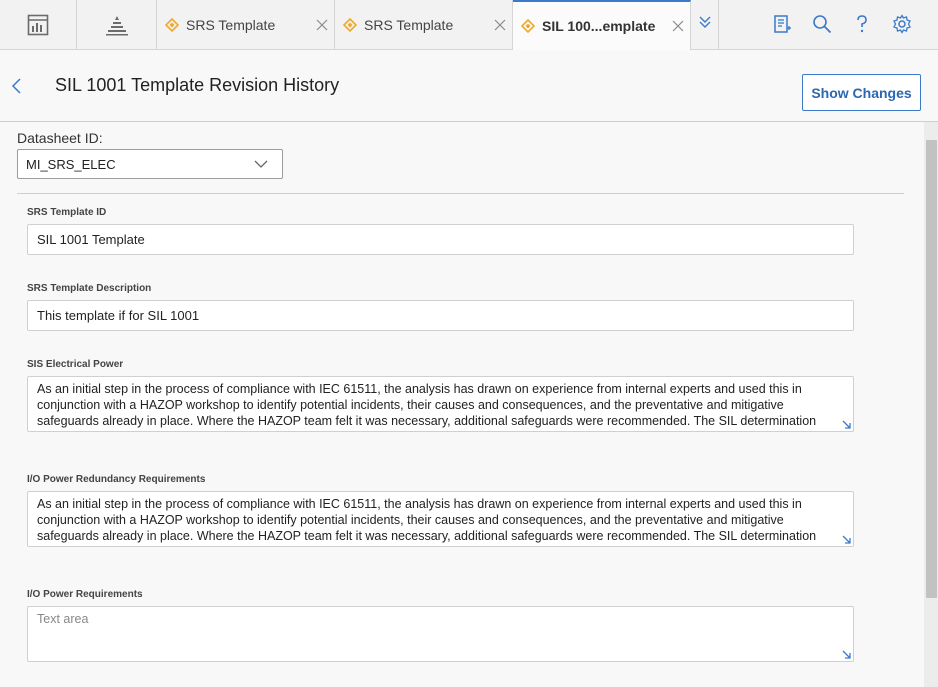 This screenshot has height=687, width=938. I want to click on sis-electrical-power-label: SIS Electrical Power, so click(75, 364).